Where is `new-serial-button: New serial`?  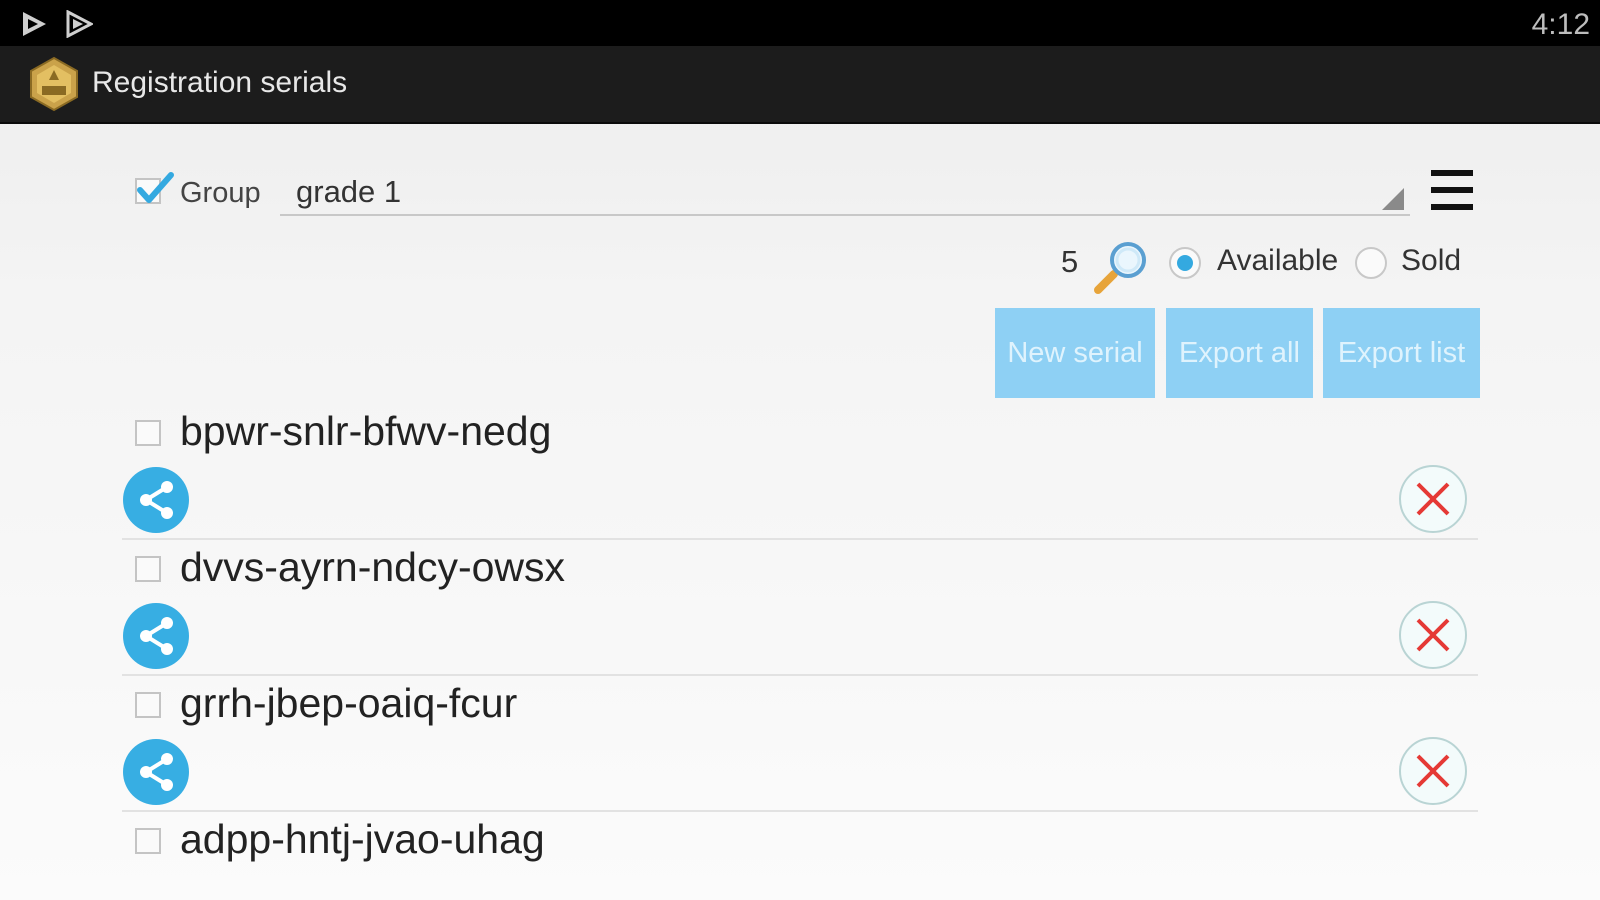 new-serial-button: New serial is located at coordinates (1075, 353).